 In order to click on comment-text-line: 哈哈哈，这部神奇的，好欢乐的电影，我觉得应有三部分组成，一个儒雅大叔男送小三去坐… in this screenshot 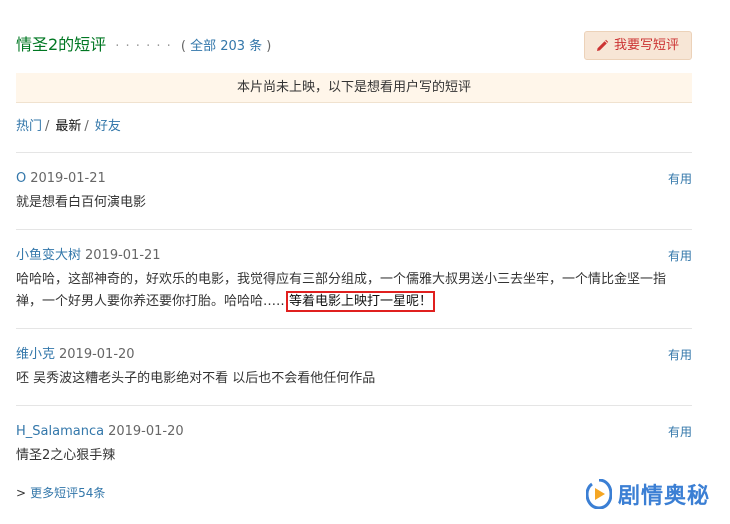, I will do `click(341, 279)`.